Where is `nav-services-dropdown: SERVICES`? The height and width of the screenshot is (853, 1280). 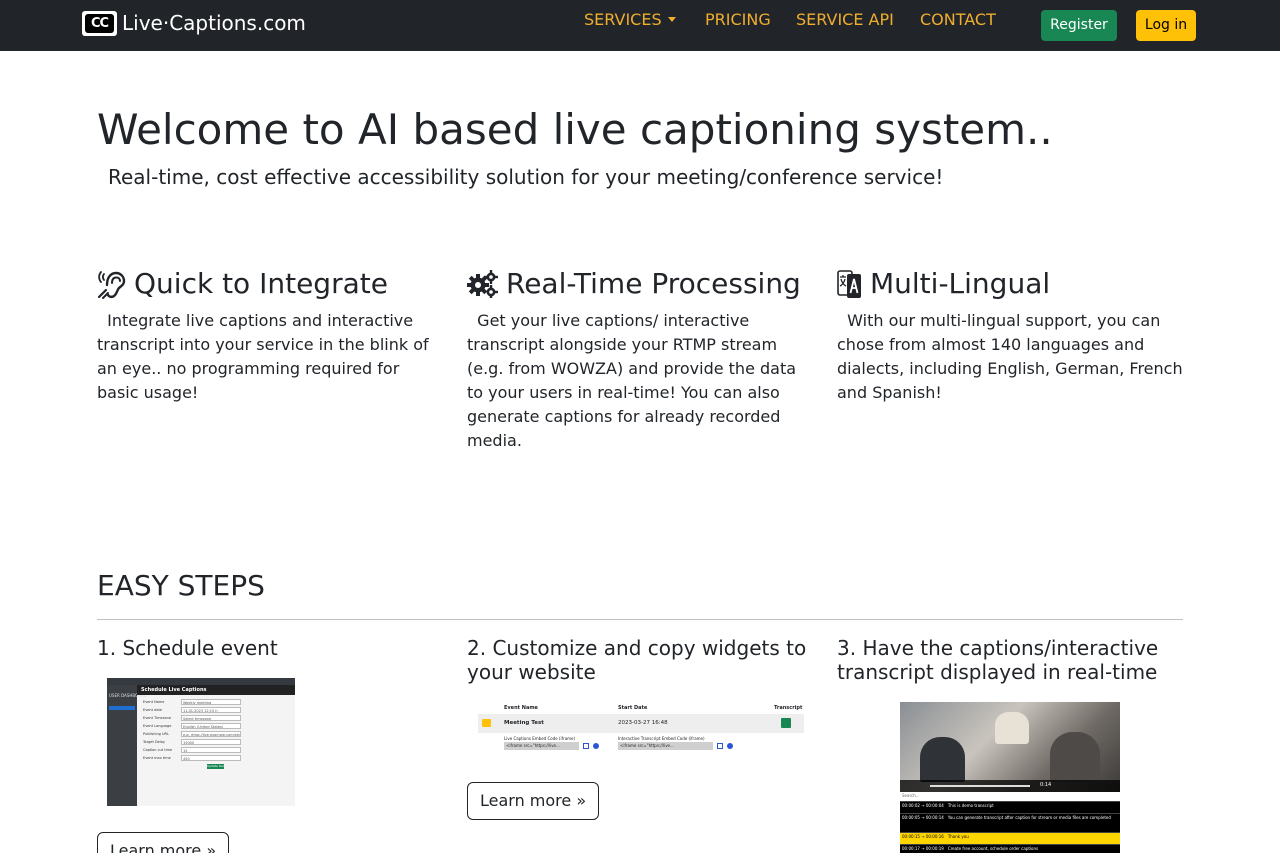 nav-services-dropdown: SERVICES is located at coordinates (630, 20).